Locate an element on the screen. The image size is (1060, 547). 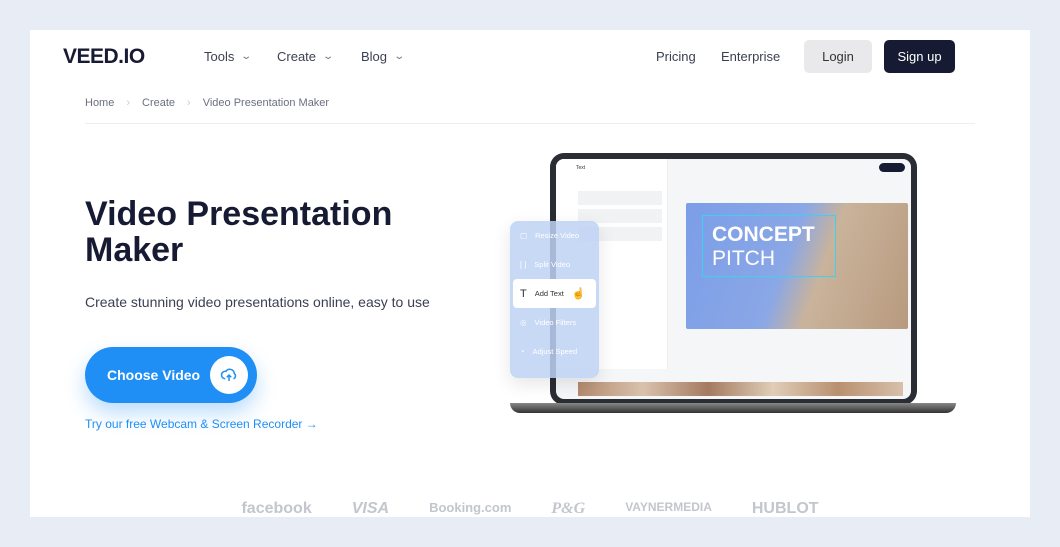
panel-title: Text is located at coordinates (581, 168).